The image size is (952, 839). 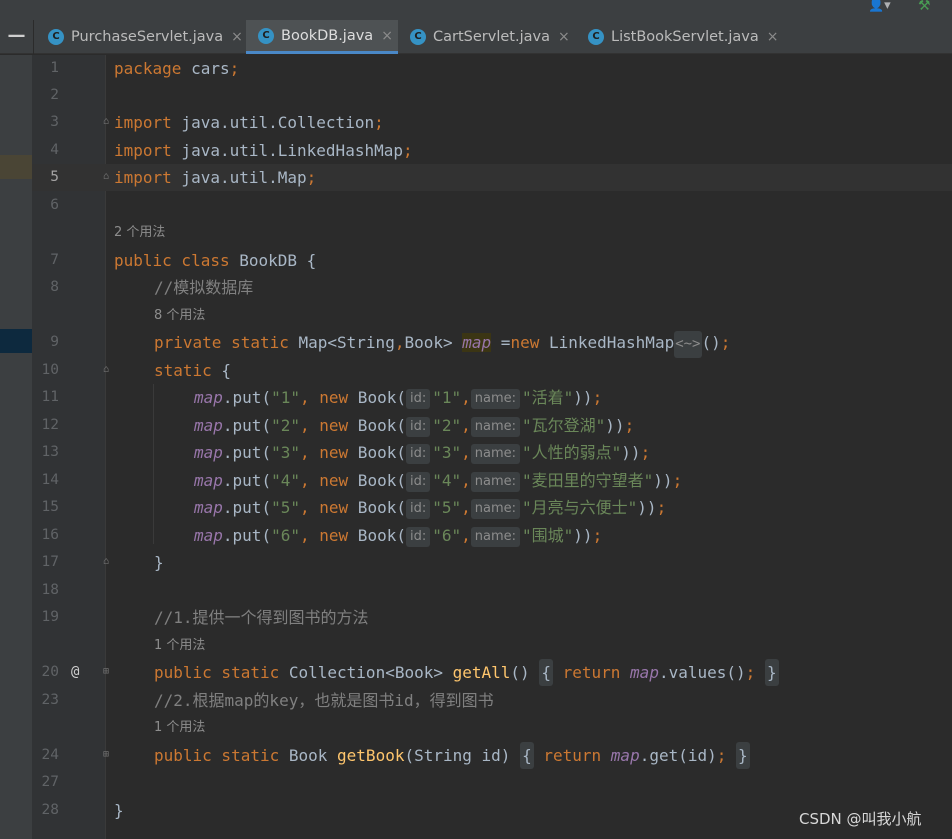 I want to click on line-number: 17, so click(x=50, y=562).